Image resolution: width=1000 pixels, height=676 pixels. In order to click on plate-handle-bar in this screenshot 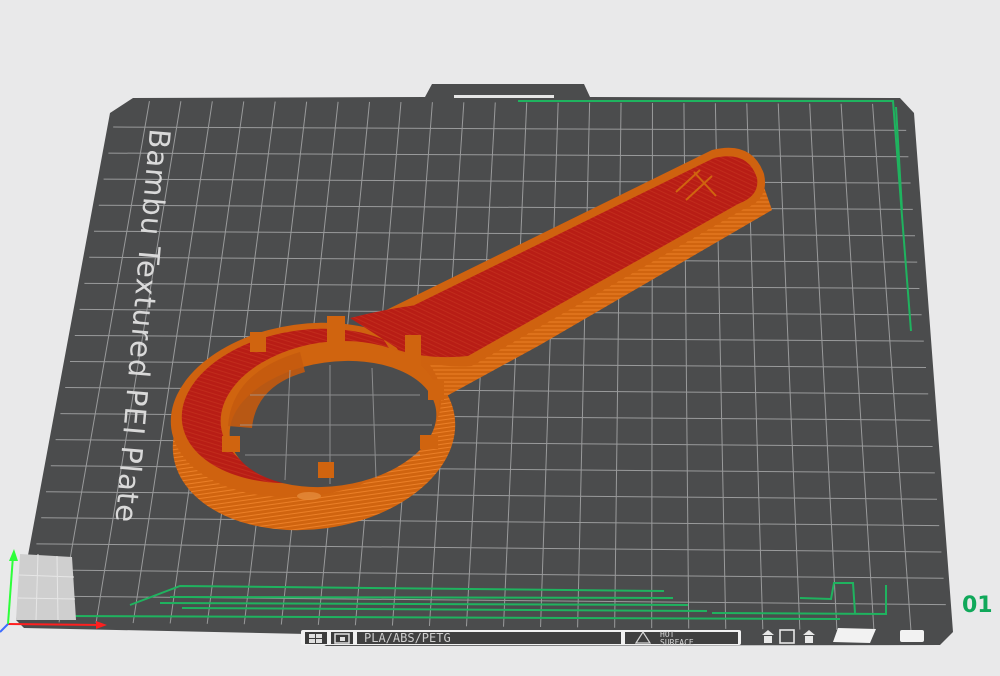, I will do `click(504, 96)`.